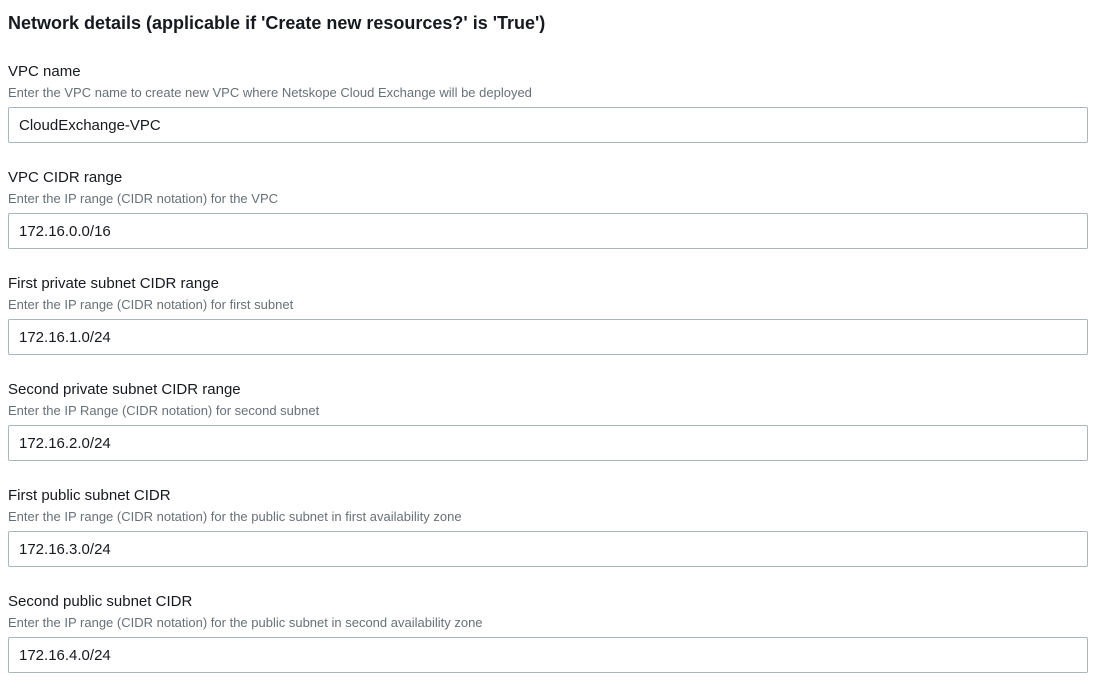 The width and height of the screenshot is (1100, 692). What do you see at coordinates (548, 655) in the screenshot?
I see `second-public-subnet-input` at bounding box center [548, 655].